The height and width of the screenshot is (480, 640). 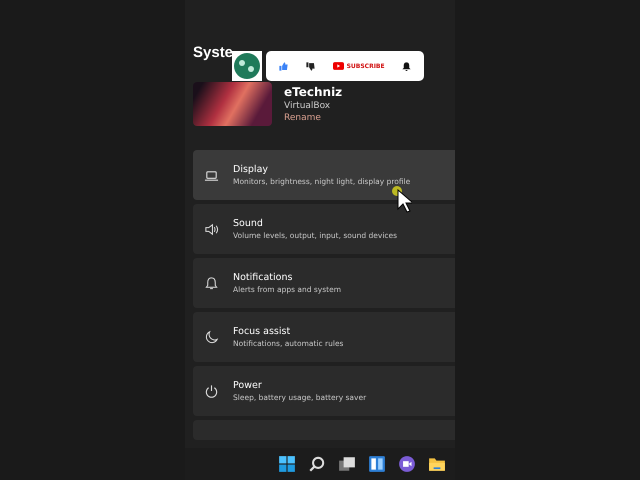 What do you see at coordinates (402, 200) in the screenshot?
I see `mouse-pointer-icon` at bounding box center [402, 200].